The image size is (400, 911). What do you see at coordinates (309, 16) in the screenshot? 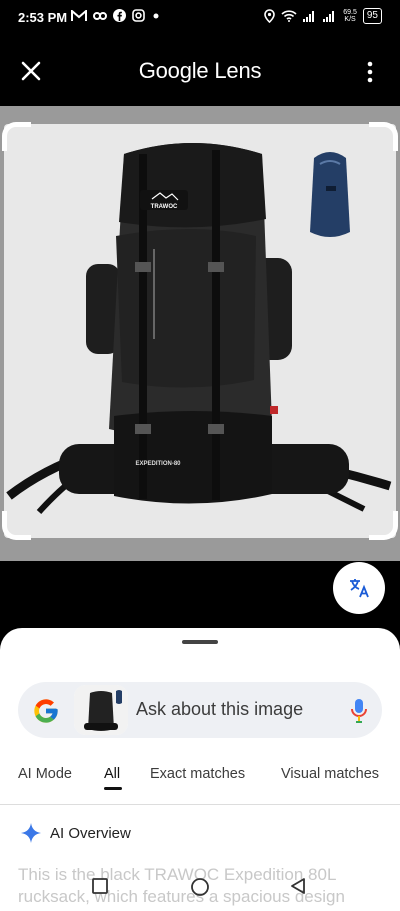
I see `signal-icon` at bounding box center [309, 16].